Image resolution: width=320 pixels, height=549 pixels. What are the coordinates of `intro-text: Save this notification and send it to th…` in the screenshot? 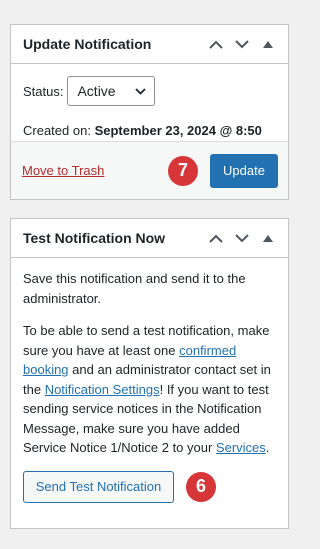 It's located at (134, 288).